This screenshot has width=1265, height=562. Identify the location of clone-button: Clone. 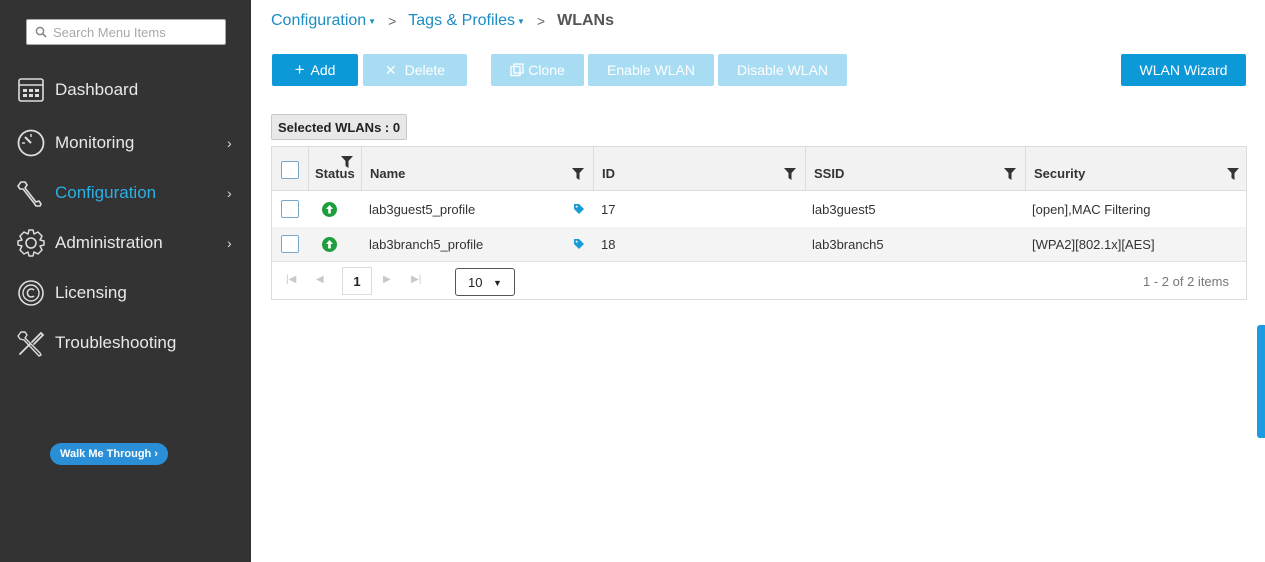
(537, 70).